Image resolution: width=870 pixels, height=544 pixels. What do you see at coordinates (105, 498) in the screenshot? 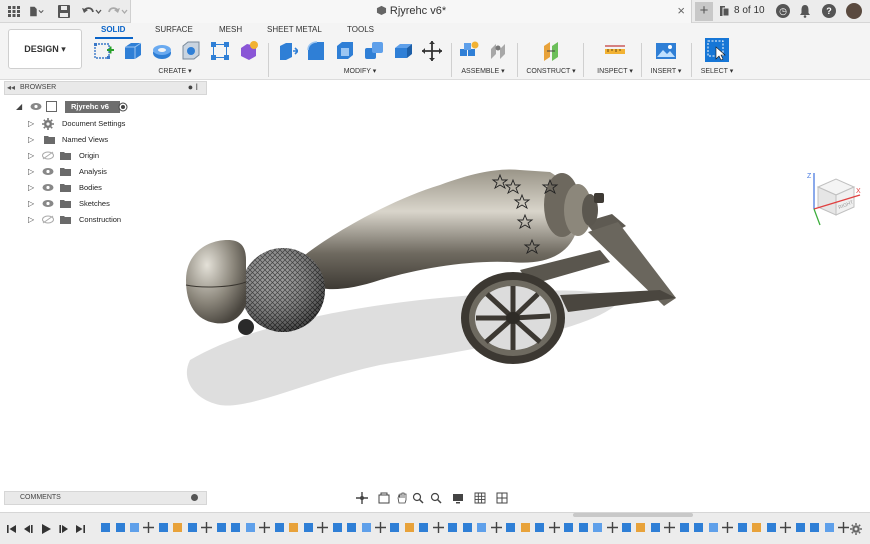
I see `comments-panel: COMMENTS` at bounding box center [105, 498].